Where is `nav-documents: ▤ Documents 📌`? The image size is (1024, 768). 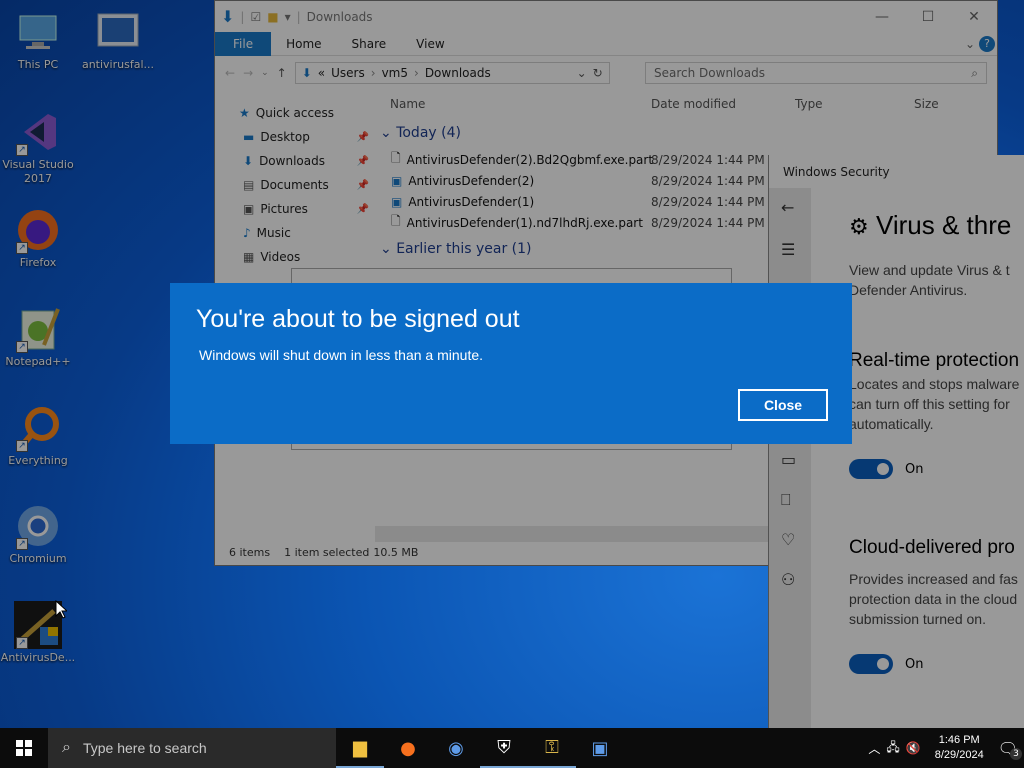
nav-documents: ▤ Documents 📌 is located at coordinates (295, 185).